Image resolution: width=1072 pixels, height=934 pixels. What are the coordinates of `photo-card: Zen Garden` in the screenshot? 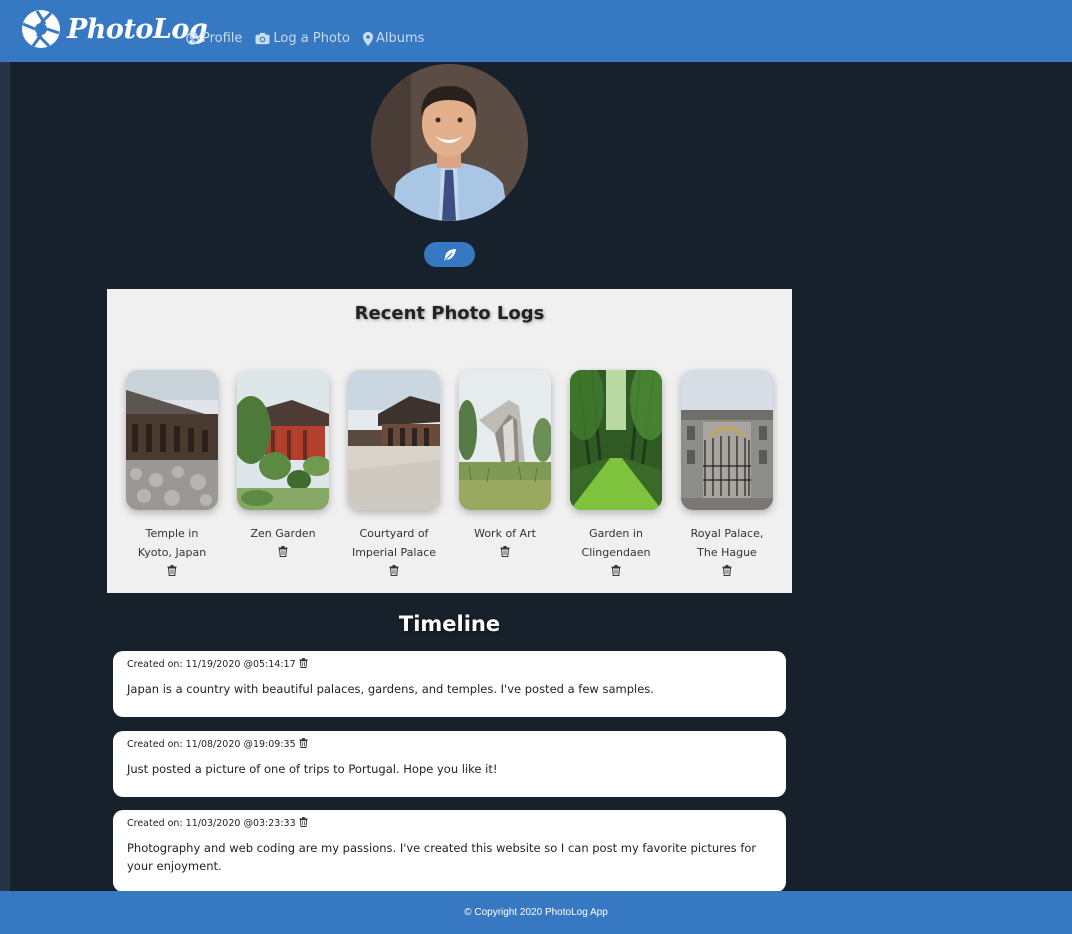 It's located at (283, 466).